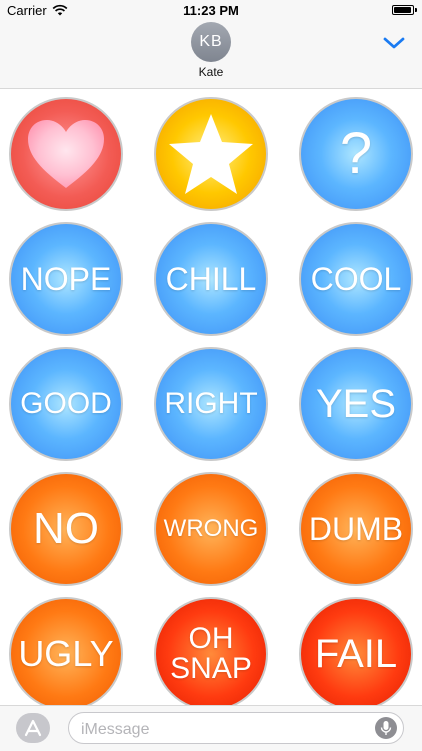  I want to click on sticker-question: ?, so click(356, 154).